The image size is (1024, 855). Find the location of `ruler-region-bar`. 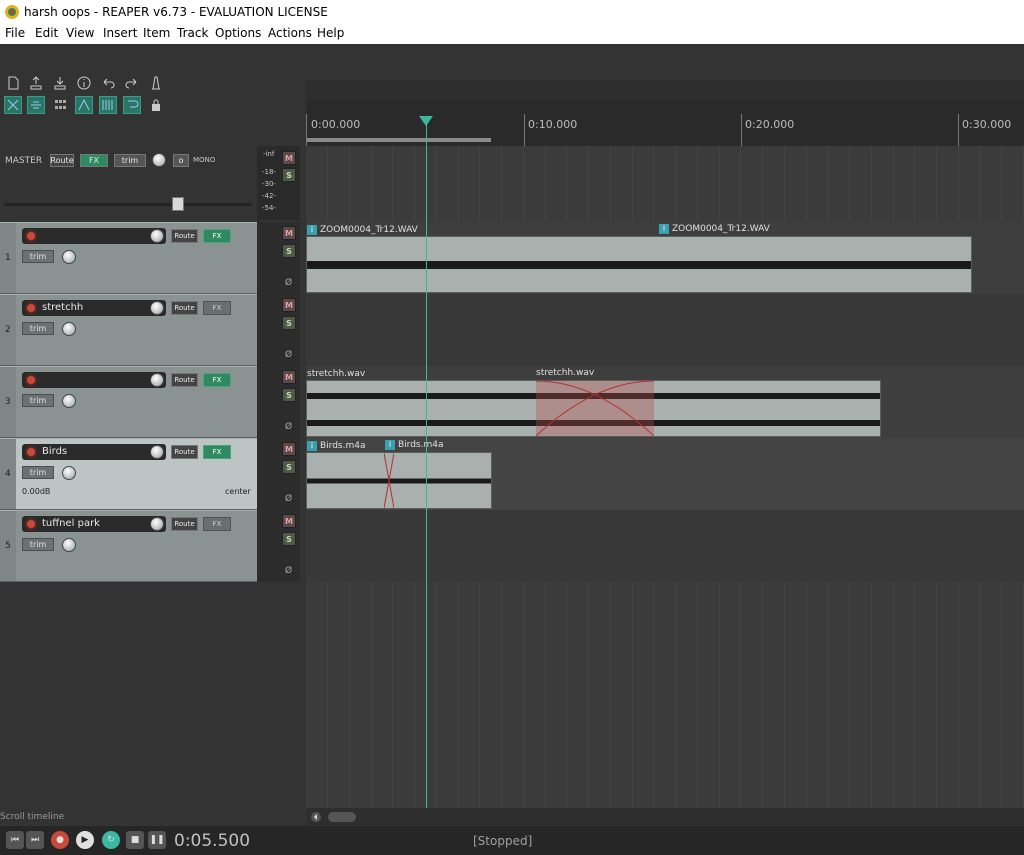

ruler-region-bar is located at coordinates (665, 90).